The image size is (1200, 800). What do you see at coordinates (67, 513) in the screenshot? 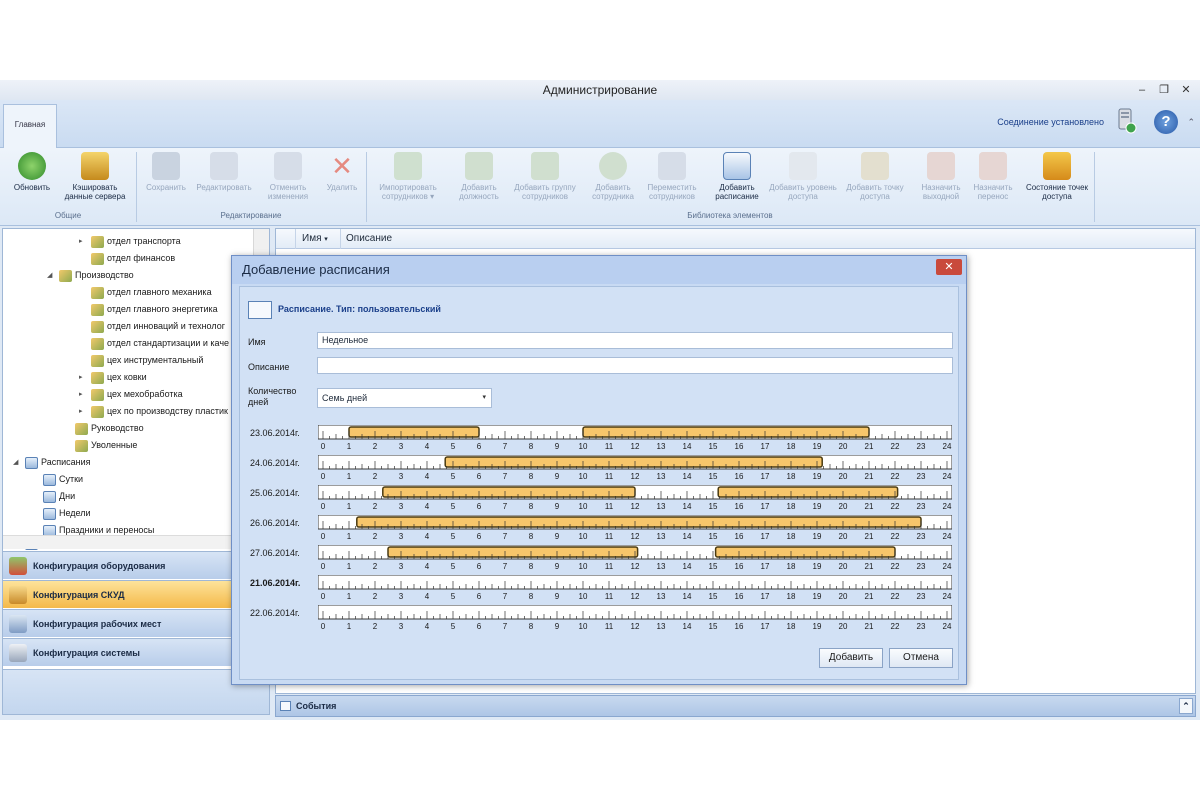
I see `tree-item: Недели` at bounding box center [67, 513].